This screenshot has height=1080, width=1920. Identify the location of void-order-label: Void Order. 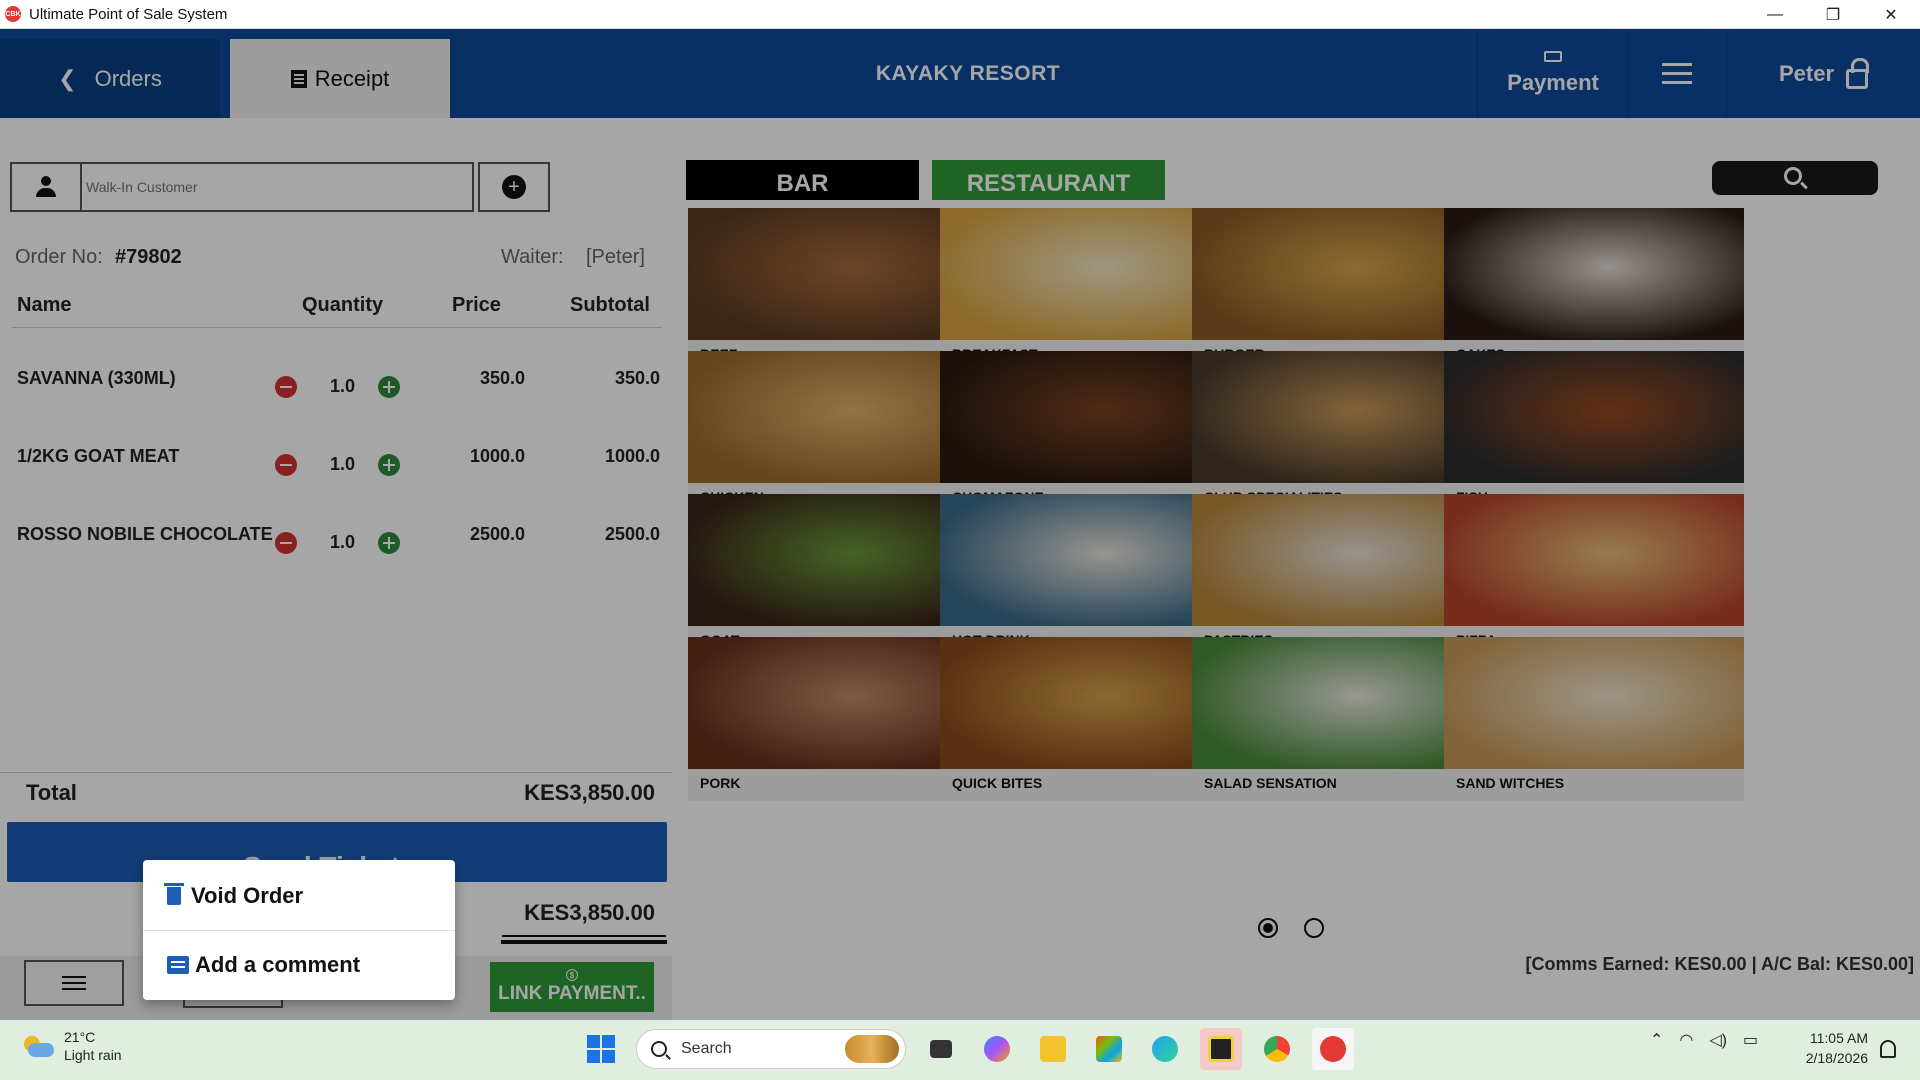
(247, 895).